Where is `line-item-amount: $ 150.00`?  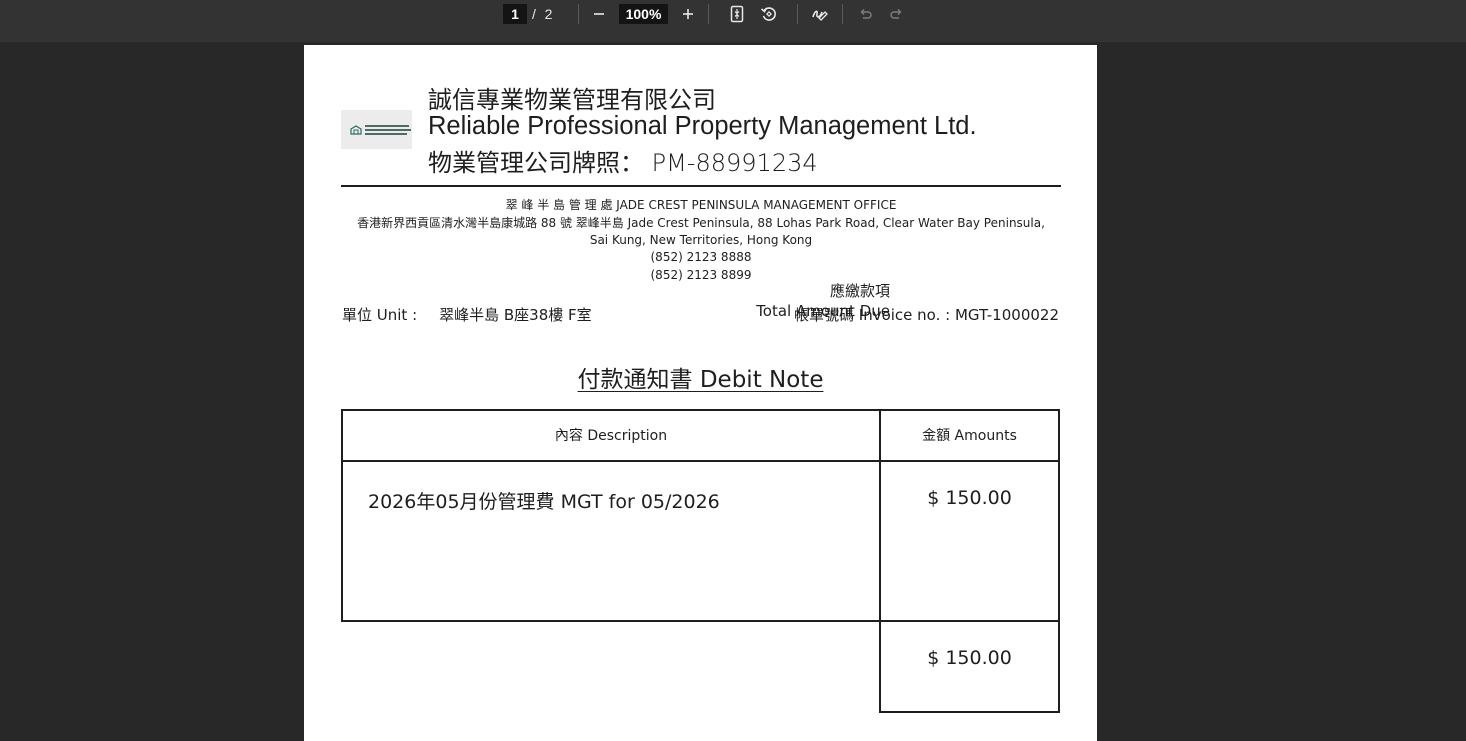 line-item-amount: $ 150.00 is located at coordinates (969, 498).